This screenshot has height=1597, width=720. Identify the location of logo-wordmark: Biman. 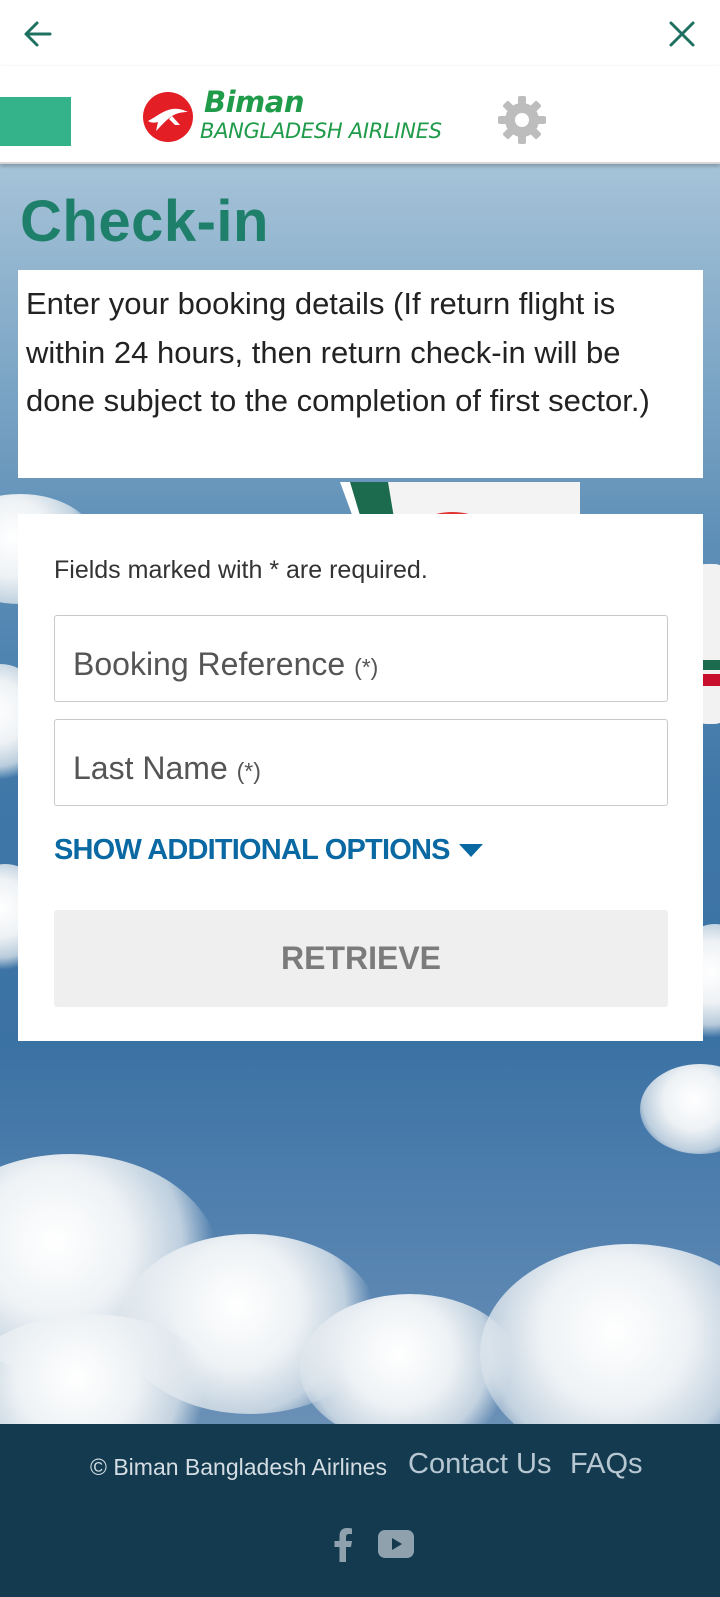
(254, 102).